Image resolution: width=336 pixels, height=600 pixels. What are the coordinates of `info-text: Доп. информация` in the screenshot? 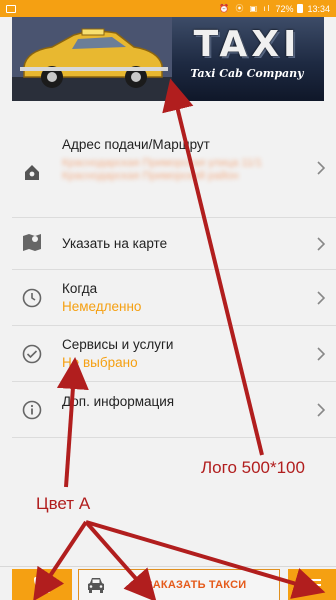 It's located at (184, 402).